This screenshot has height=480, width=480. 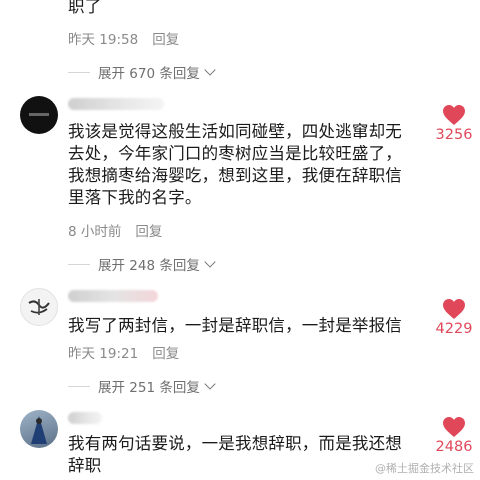 What do you see at coordinates (235, 455) in the screenshot?
I see `comment-text: 我有两句话要说，一是我想辞职，而是我还想 辞职` at bounding box center [235, 455].